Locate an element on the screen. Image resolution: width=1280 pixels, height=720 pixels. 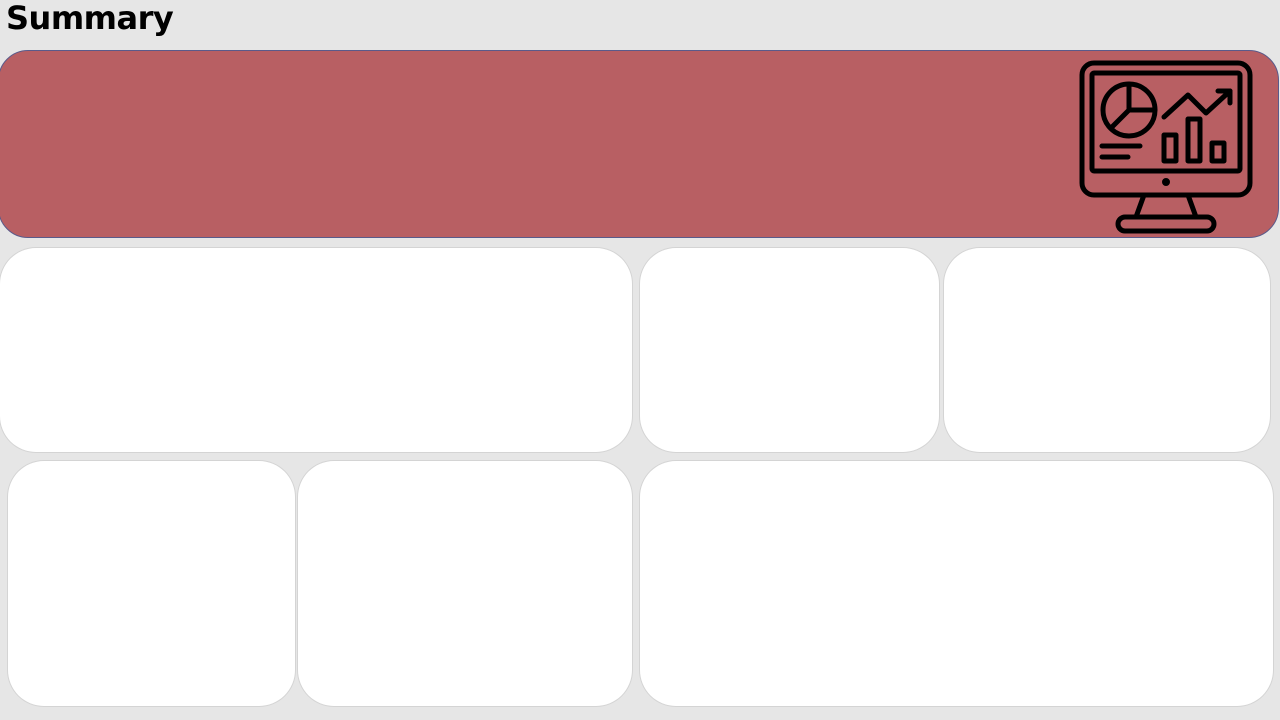
card-row1-mid is located at coordinates (789, 350).